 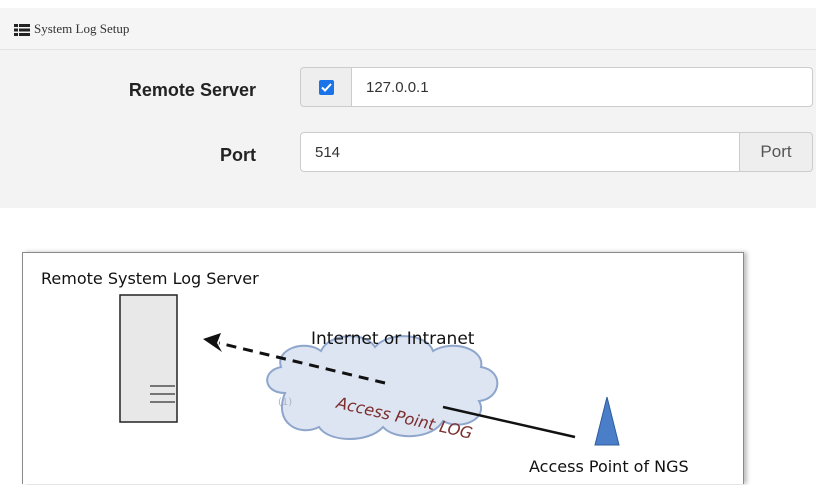 I want to click on panel-title: System Log Setup, so click(x=82, y=28).